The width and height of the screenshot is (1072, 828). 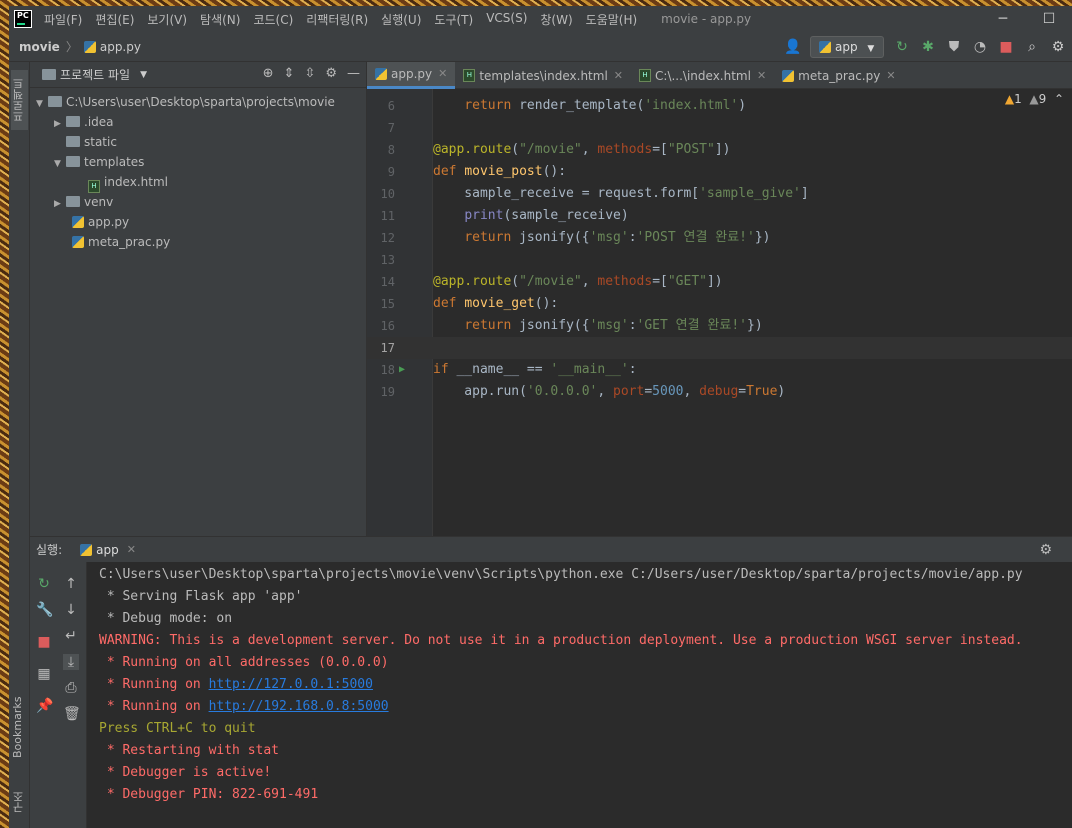 What do you see at coordinates (71, 584) in the screenshot?
I see `arrow-up-icon: ↑` at bounding box center [71, 584].